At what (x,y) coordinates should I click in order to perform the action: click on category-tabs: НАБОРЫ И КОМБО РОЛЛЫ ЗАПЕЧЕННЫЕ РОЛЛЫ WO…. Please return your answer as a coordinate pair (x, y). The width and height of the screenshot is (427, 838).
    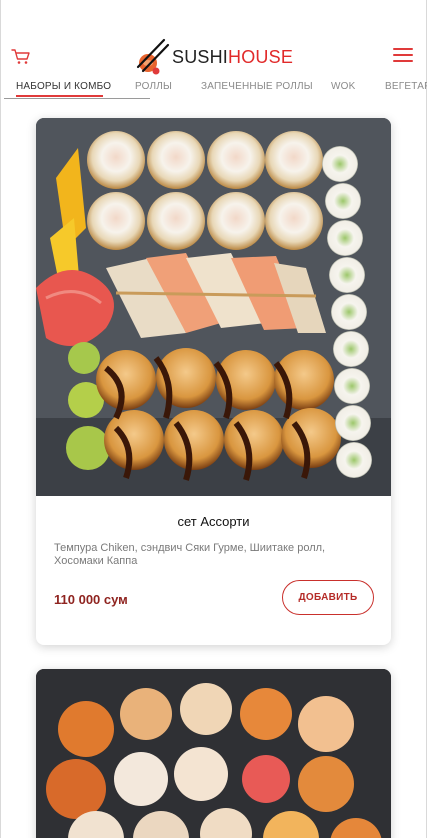
    Looking at the image, I should click on (213, 90).